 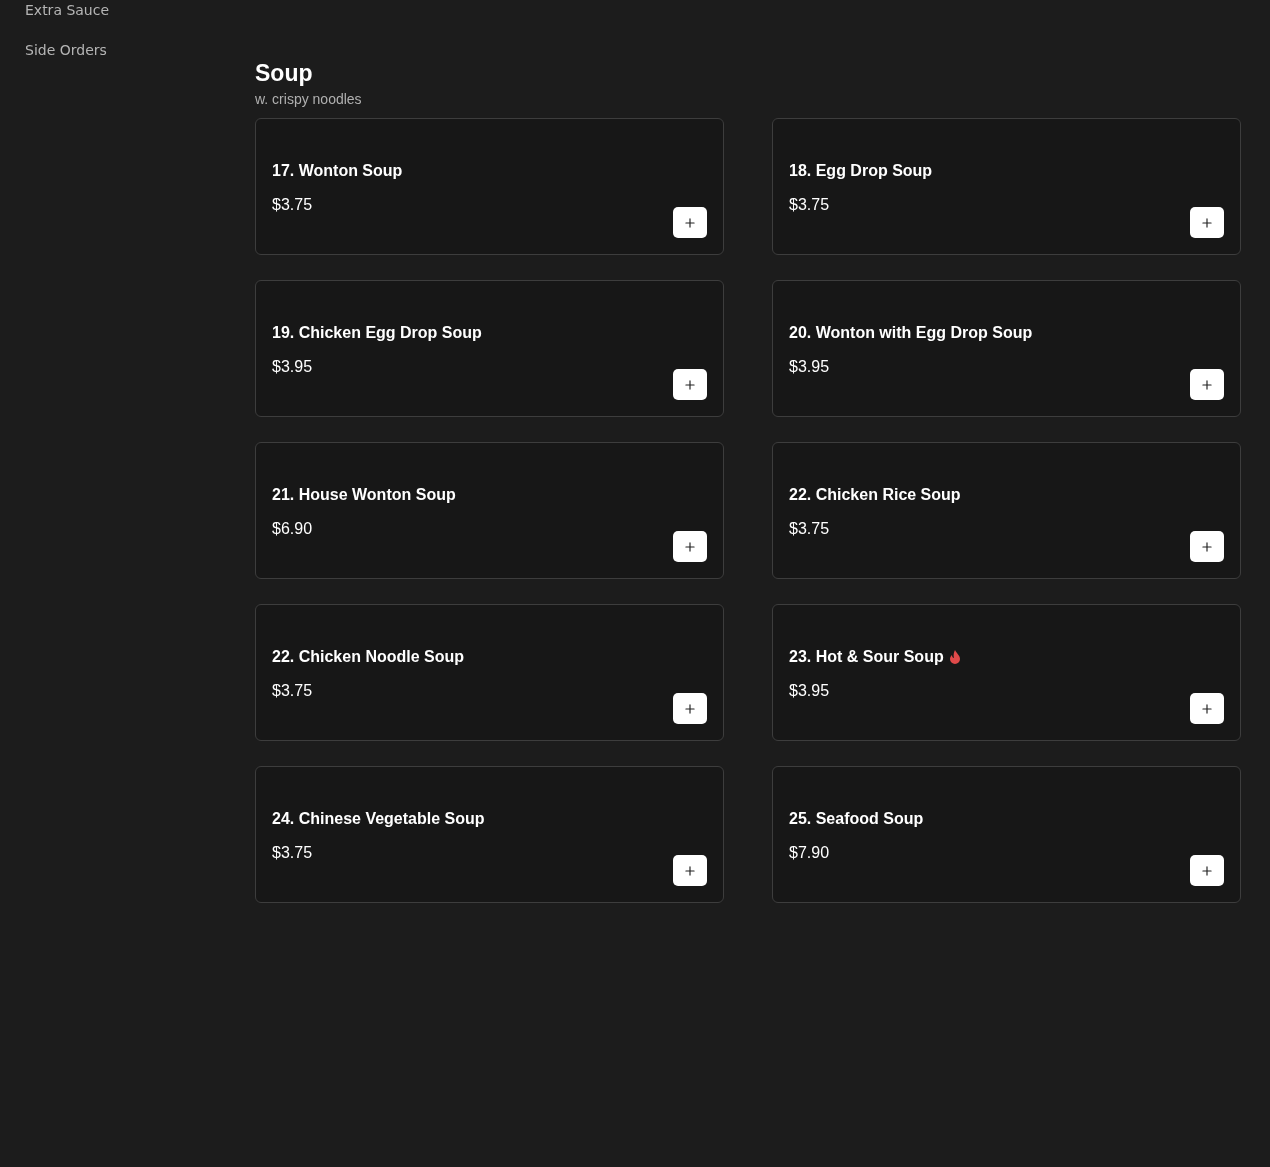 I want to click on menu-item-card: 22. Chicken Rice Soup $3.75, so click(x=1006, y=510).